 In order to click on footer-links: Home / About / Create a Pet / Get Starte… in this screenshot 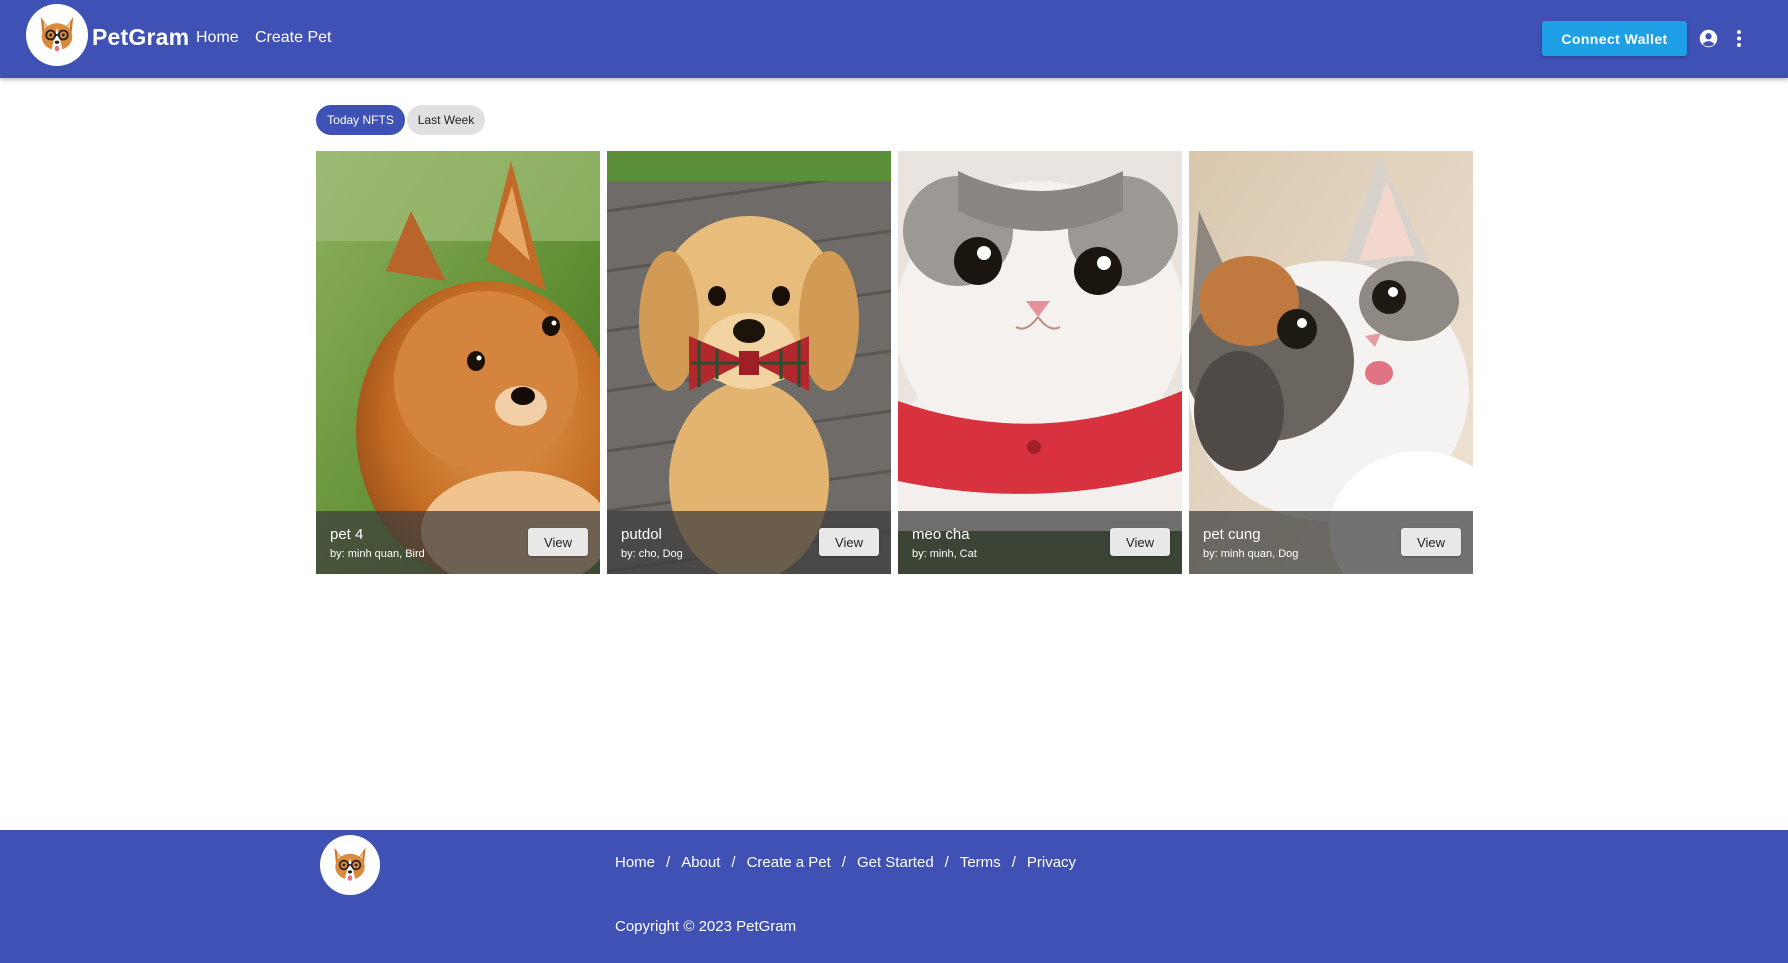, I will do `click(845, 862)`.